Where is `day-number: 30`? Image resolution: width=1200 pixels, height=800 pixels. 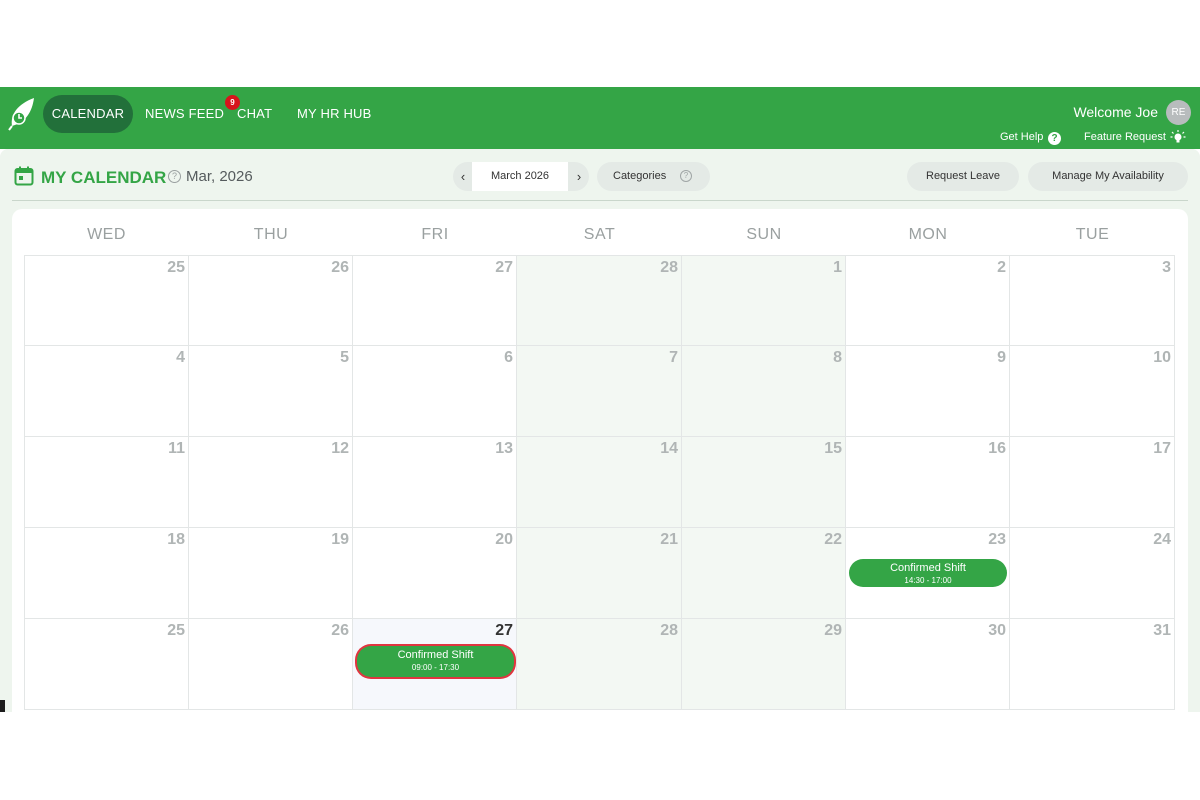 day-number: 30 is located at coordinates (997, 630).